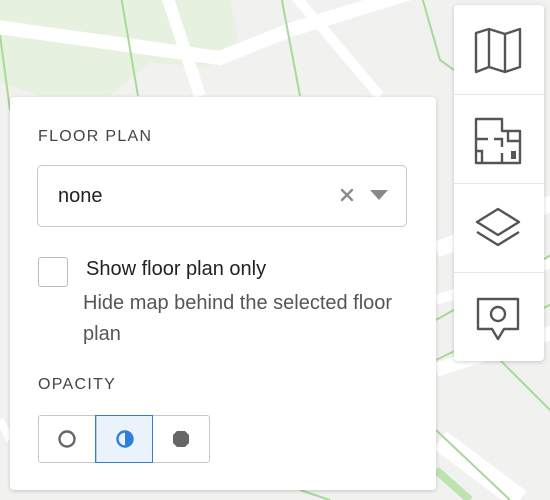  I want to click on floor-plan-button, so click(499, 138).